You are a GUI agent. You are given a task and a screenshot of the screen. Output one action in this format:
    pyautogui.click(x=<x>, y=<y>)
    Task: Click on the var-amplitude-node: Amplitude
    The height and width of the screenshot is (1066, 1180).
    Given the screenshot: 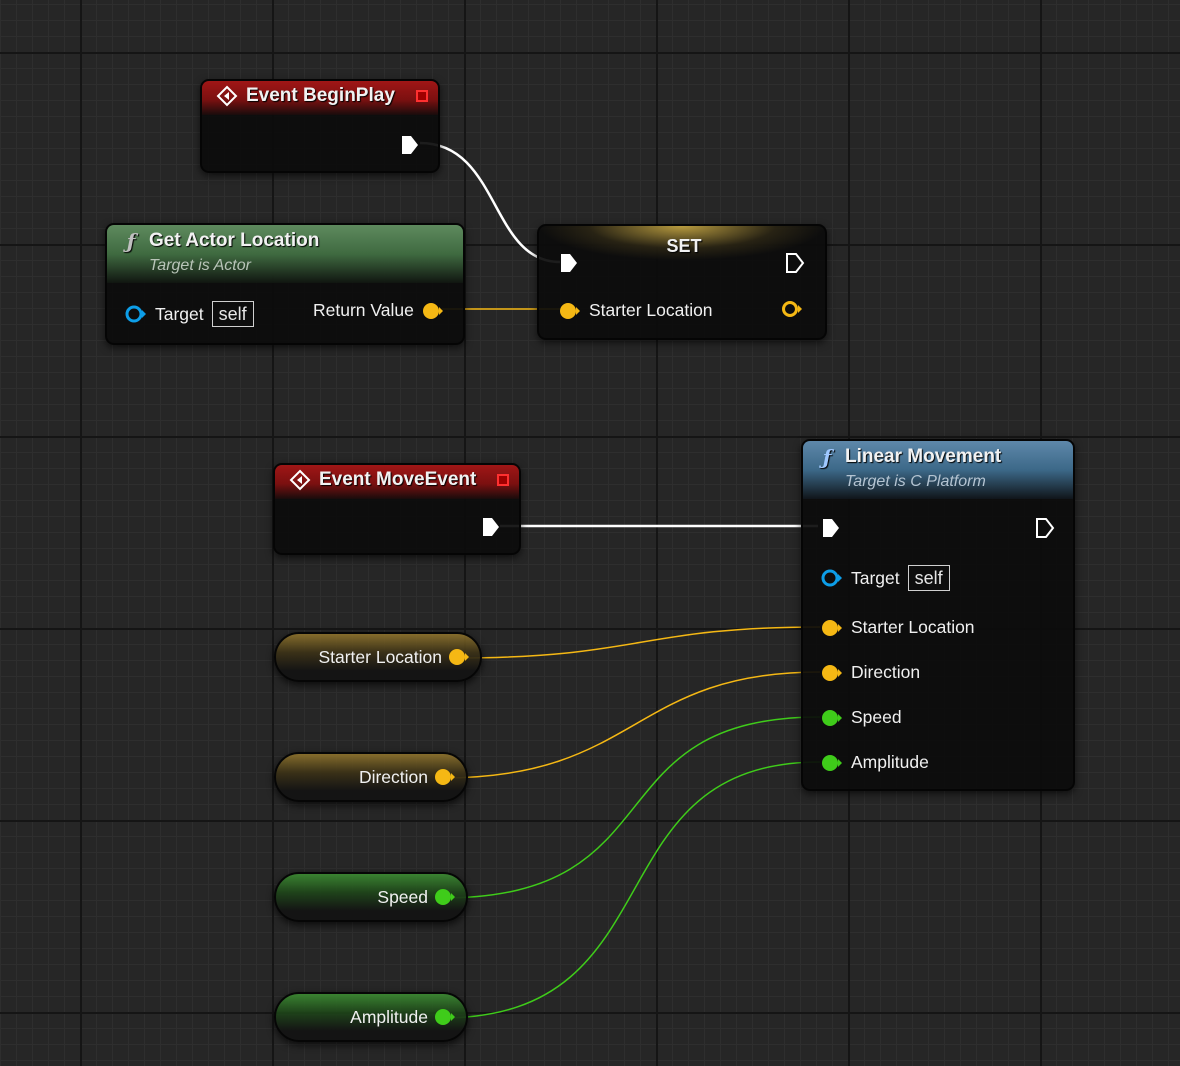 What is the action you would take?
    pyautogui.click(x=371, y=1017)
    